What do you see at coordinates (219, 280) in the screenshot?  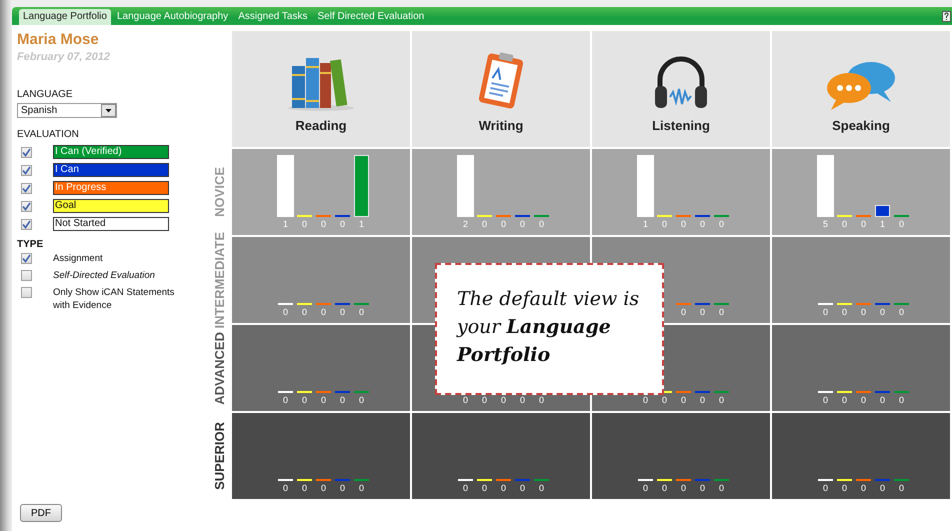 I see `level-label: INTERMEDIATE` at bounding box center [219, 280].